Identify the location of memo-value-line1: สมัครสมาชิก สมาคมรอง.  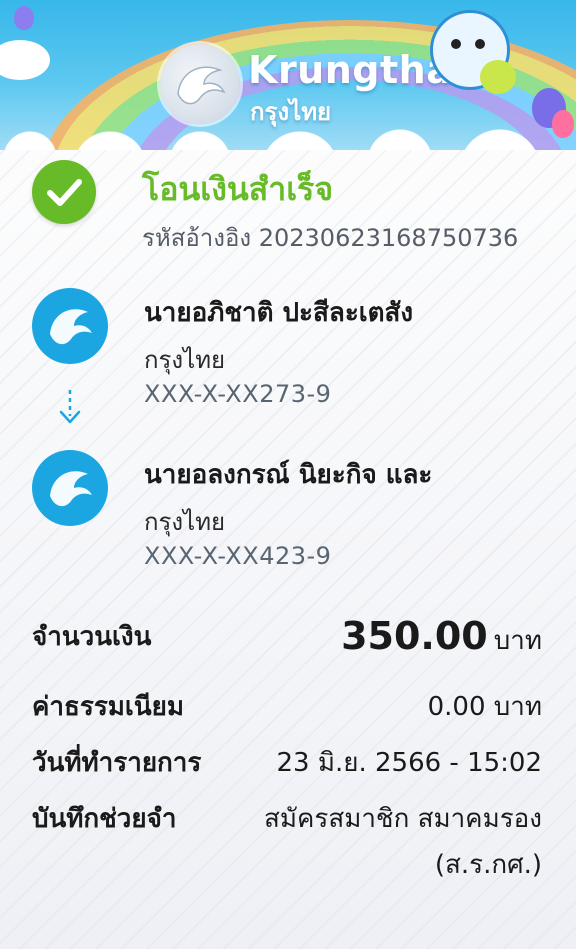
(402, 819).